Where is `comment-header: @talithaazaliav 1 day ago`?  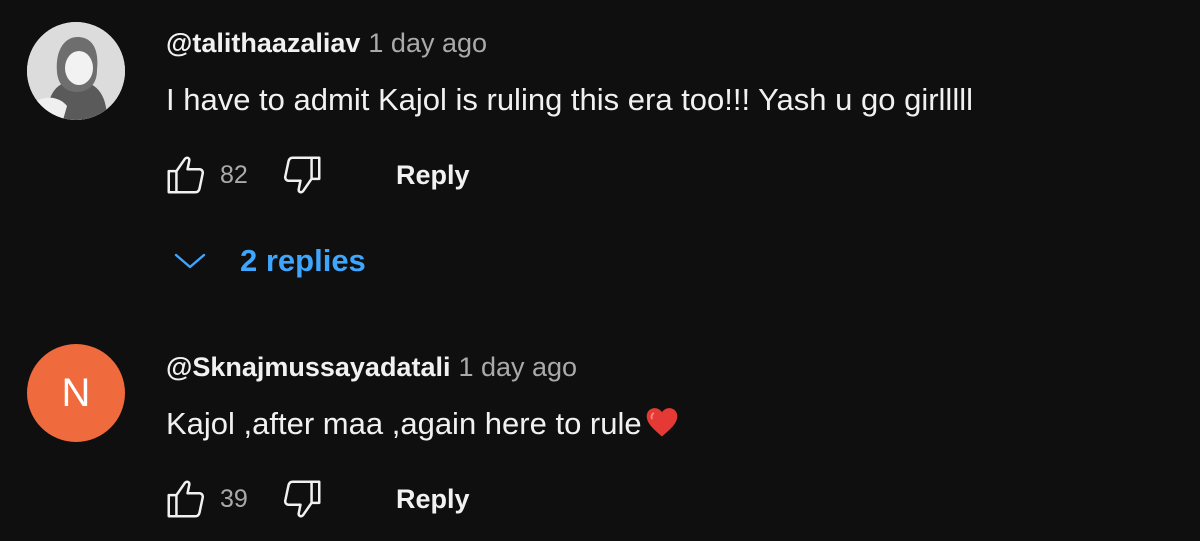
comment-header: @talithaazaliav 1 day ago is located at coordinates (326, 43).